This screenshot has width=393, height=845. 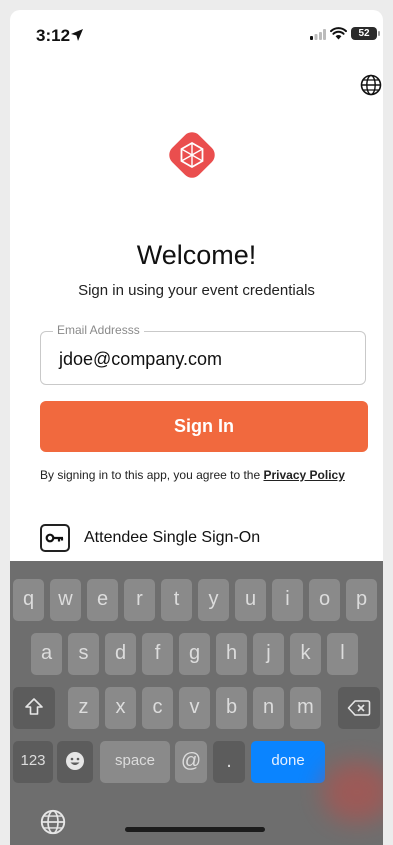 I want to click on key-f: f, so click(x=157, y=654).